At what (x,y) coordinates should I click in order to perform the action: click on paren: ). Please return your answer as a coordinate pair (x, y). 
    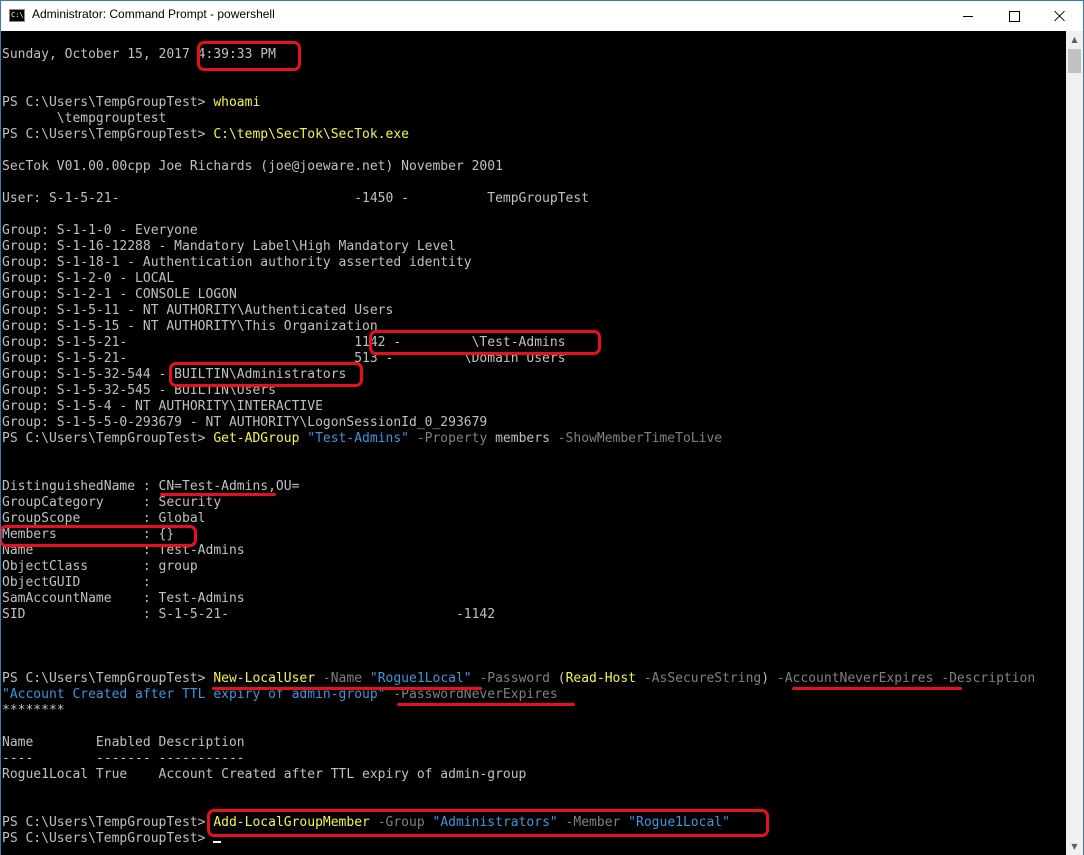
    Looking at the image, I should click on (765, 678).